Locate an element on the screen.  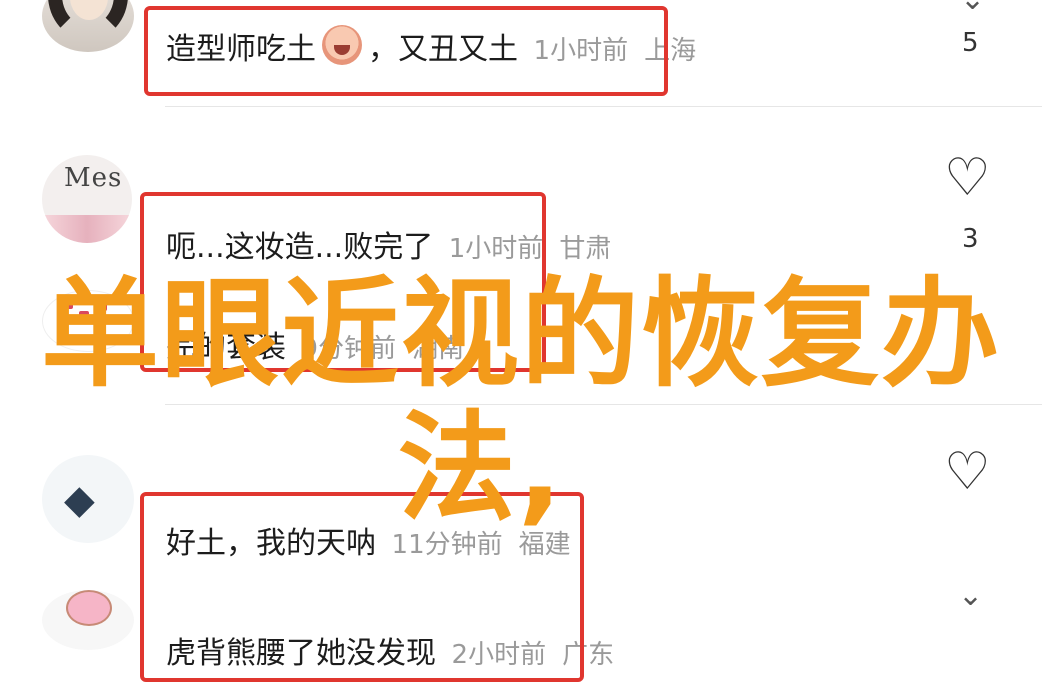
heart-outline-icon: ♡ is located at coordinates (967, 178).